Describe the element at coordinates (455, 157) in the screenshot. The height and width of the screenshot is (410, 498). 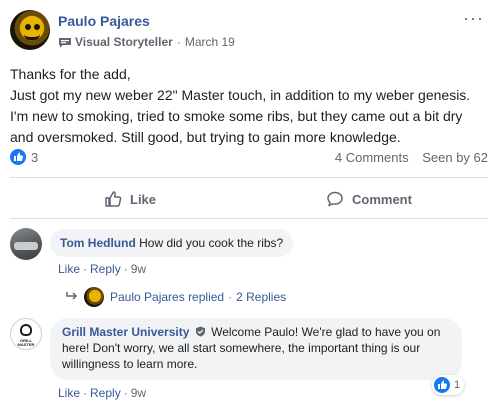
I see `seen-by-link: Seen by 62` at that location.